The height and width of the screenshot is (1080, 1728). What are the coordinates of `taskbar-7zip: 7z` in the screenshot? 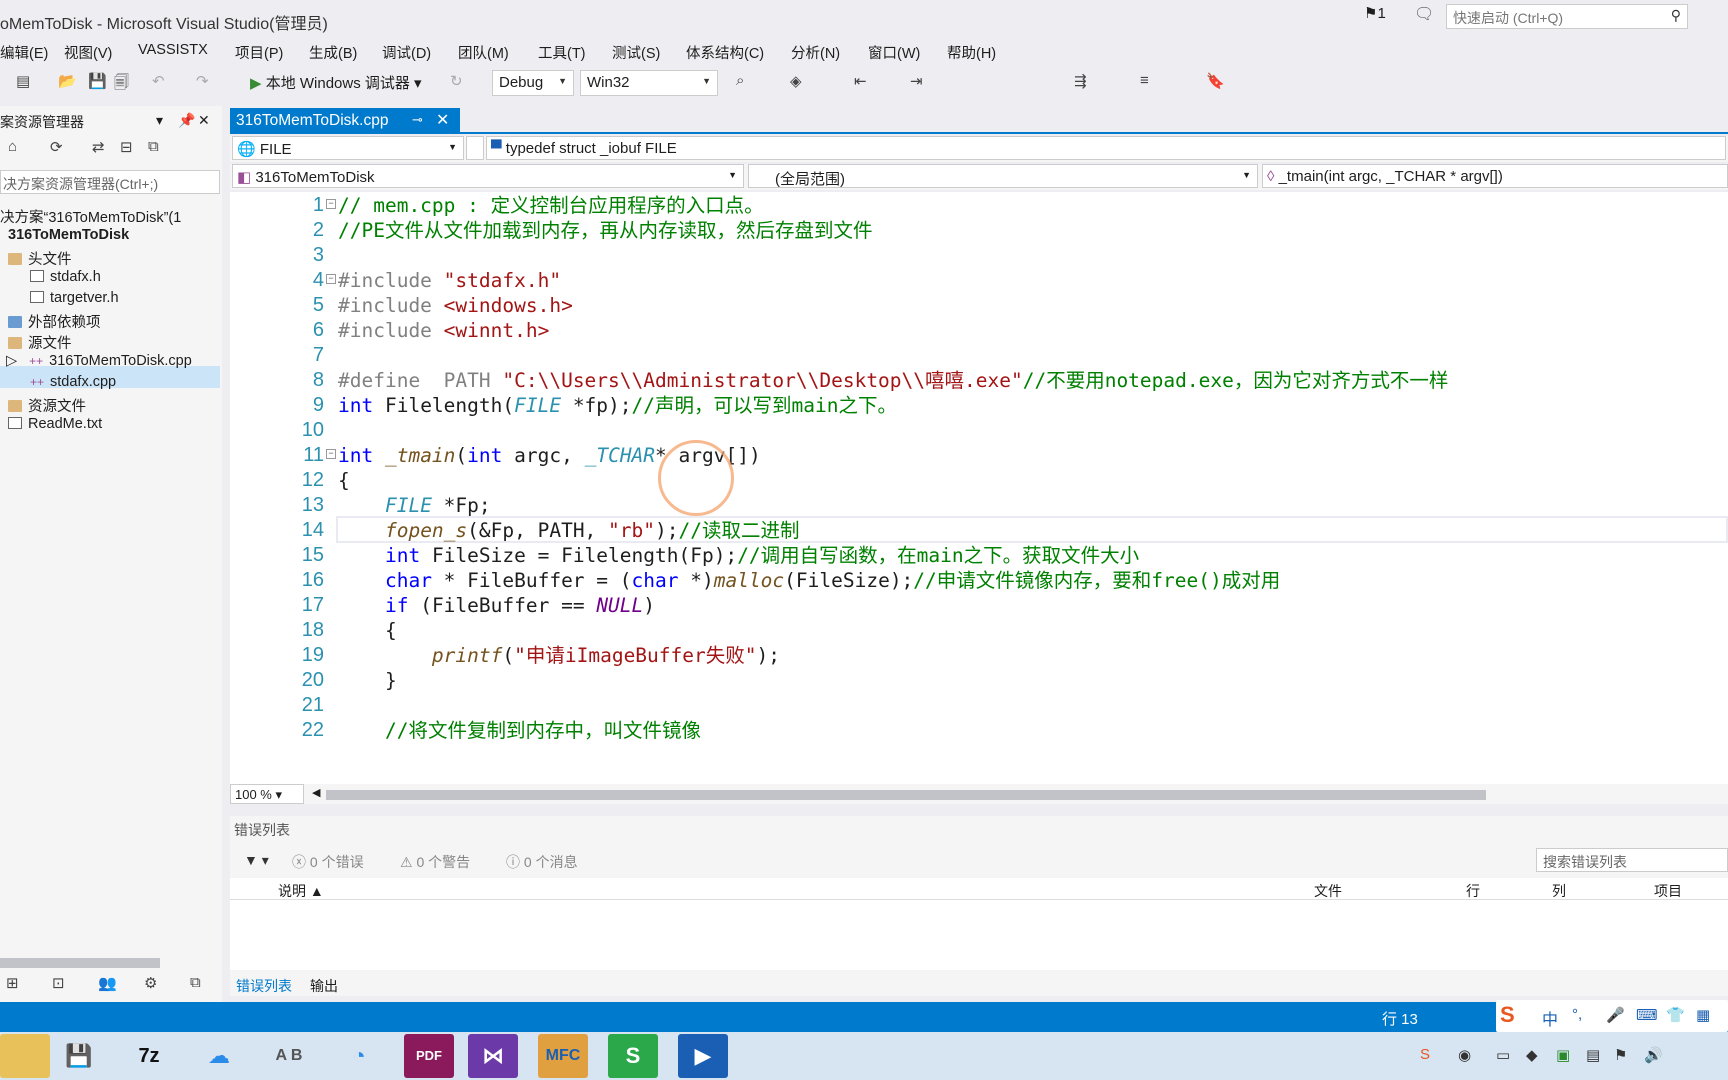 It's located at (149, 1056).